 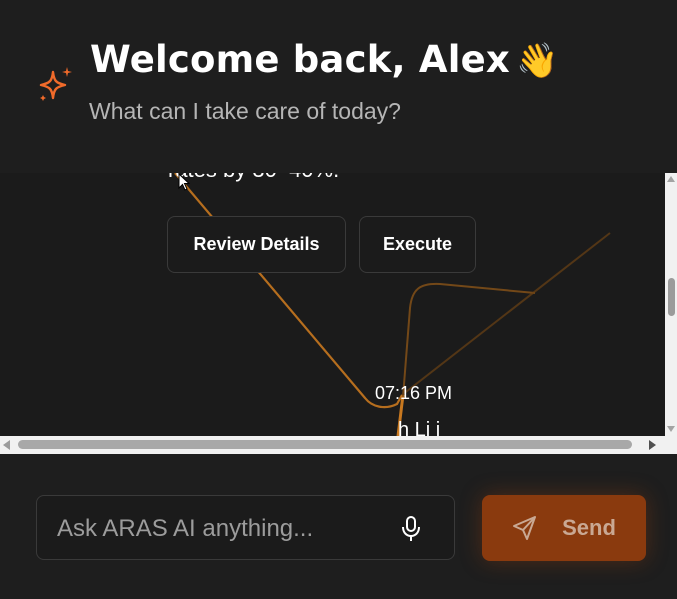 I want to click on scroll-up-arrow-icon, so click(x=671, y=179).